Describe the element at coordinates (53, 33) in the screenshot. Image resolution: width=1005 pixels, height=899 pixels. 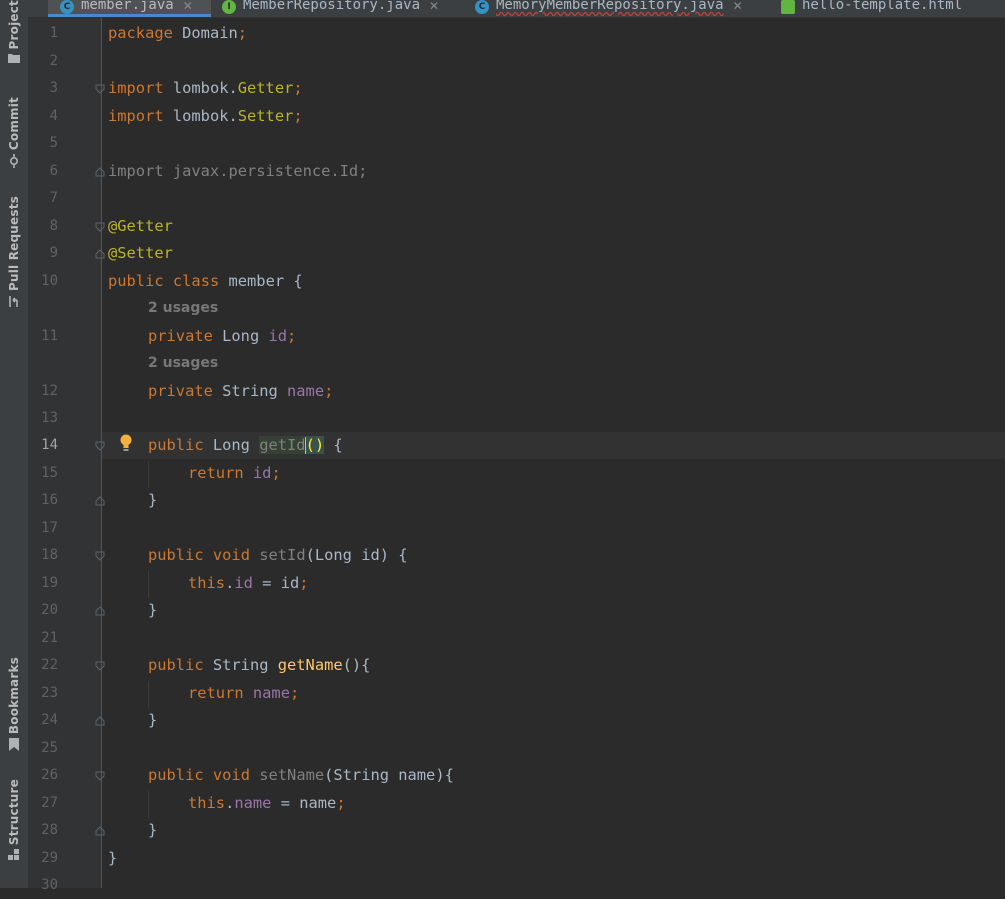
I see `line-number: 1` at that location.